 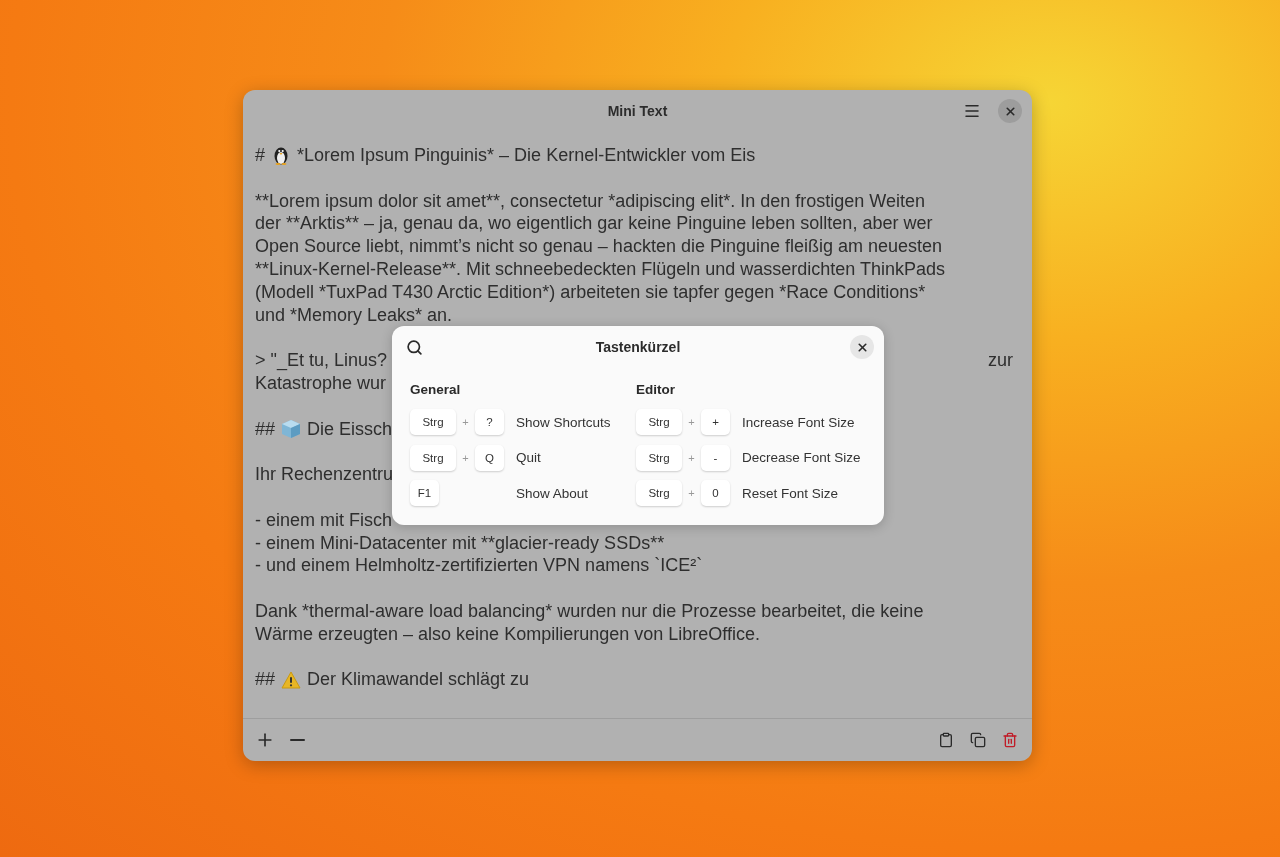 What do you see at coordinates (291, 679) in the screenshot?
I see `warning-icon` at bounding box center [291, 679].